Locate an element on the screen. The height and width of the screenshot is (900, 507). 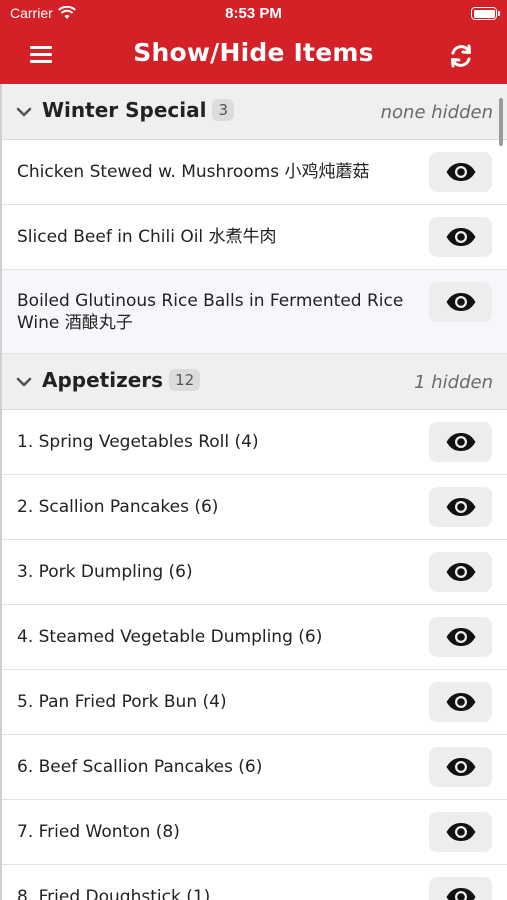
count-badge: 12 is located at coordinates (185, 380).